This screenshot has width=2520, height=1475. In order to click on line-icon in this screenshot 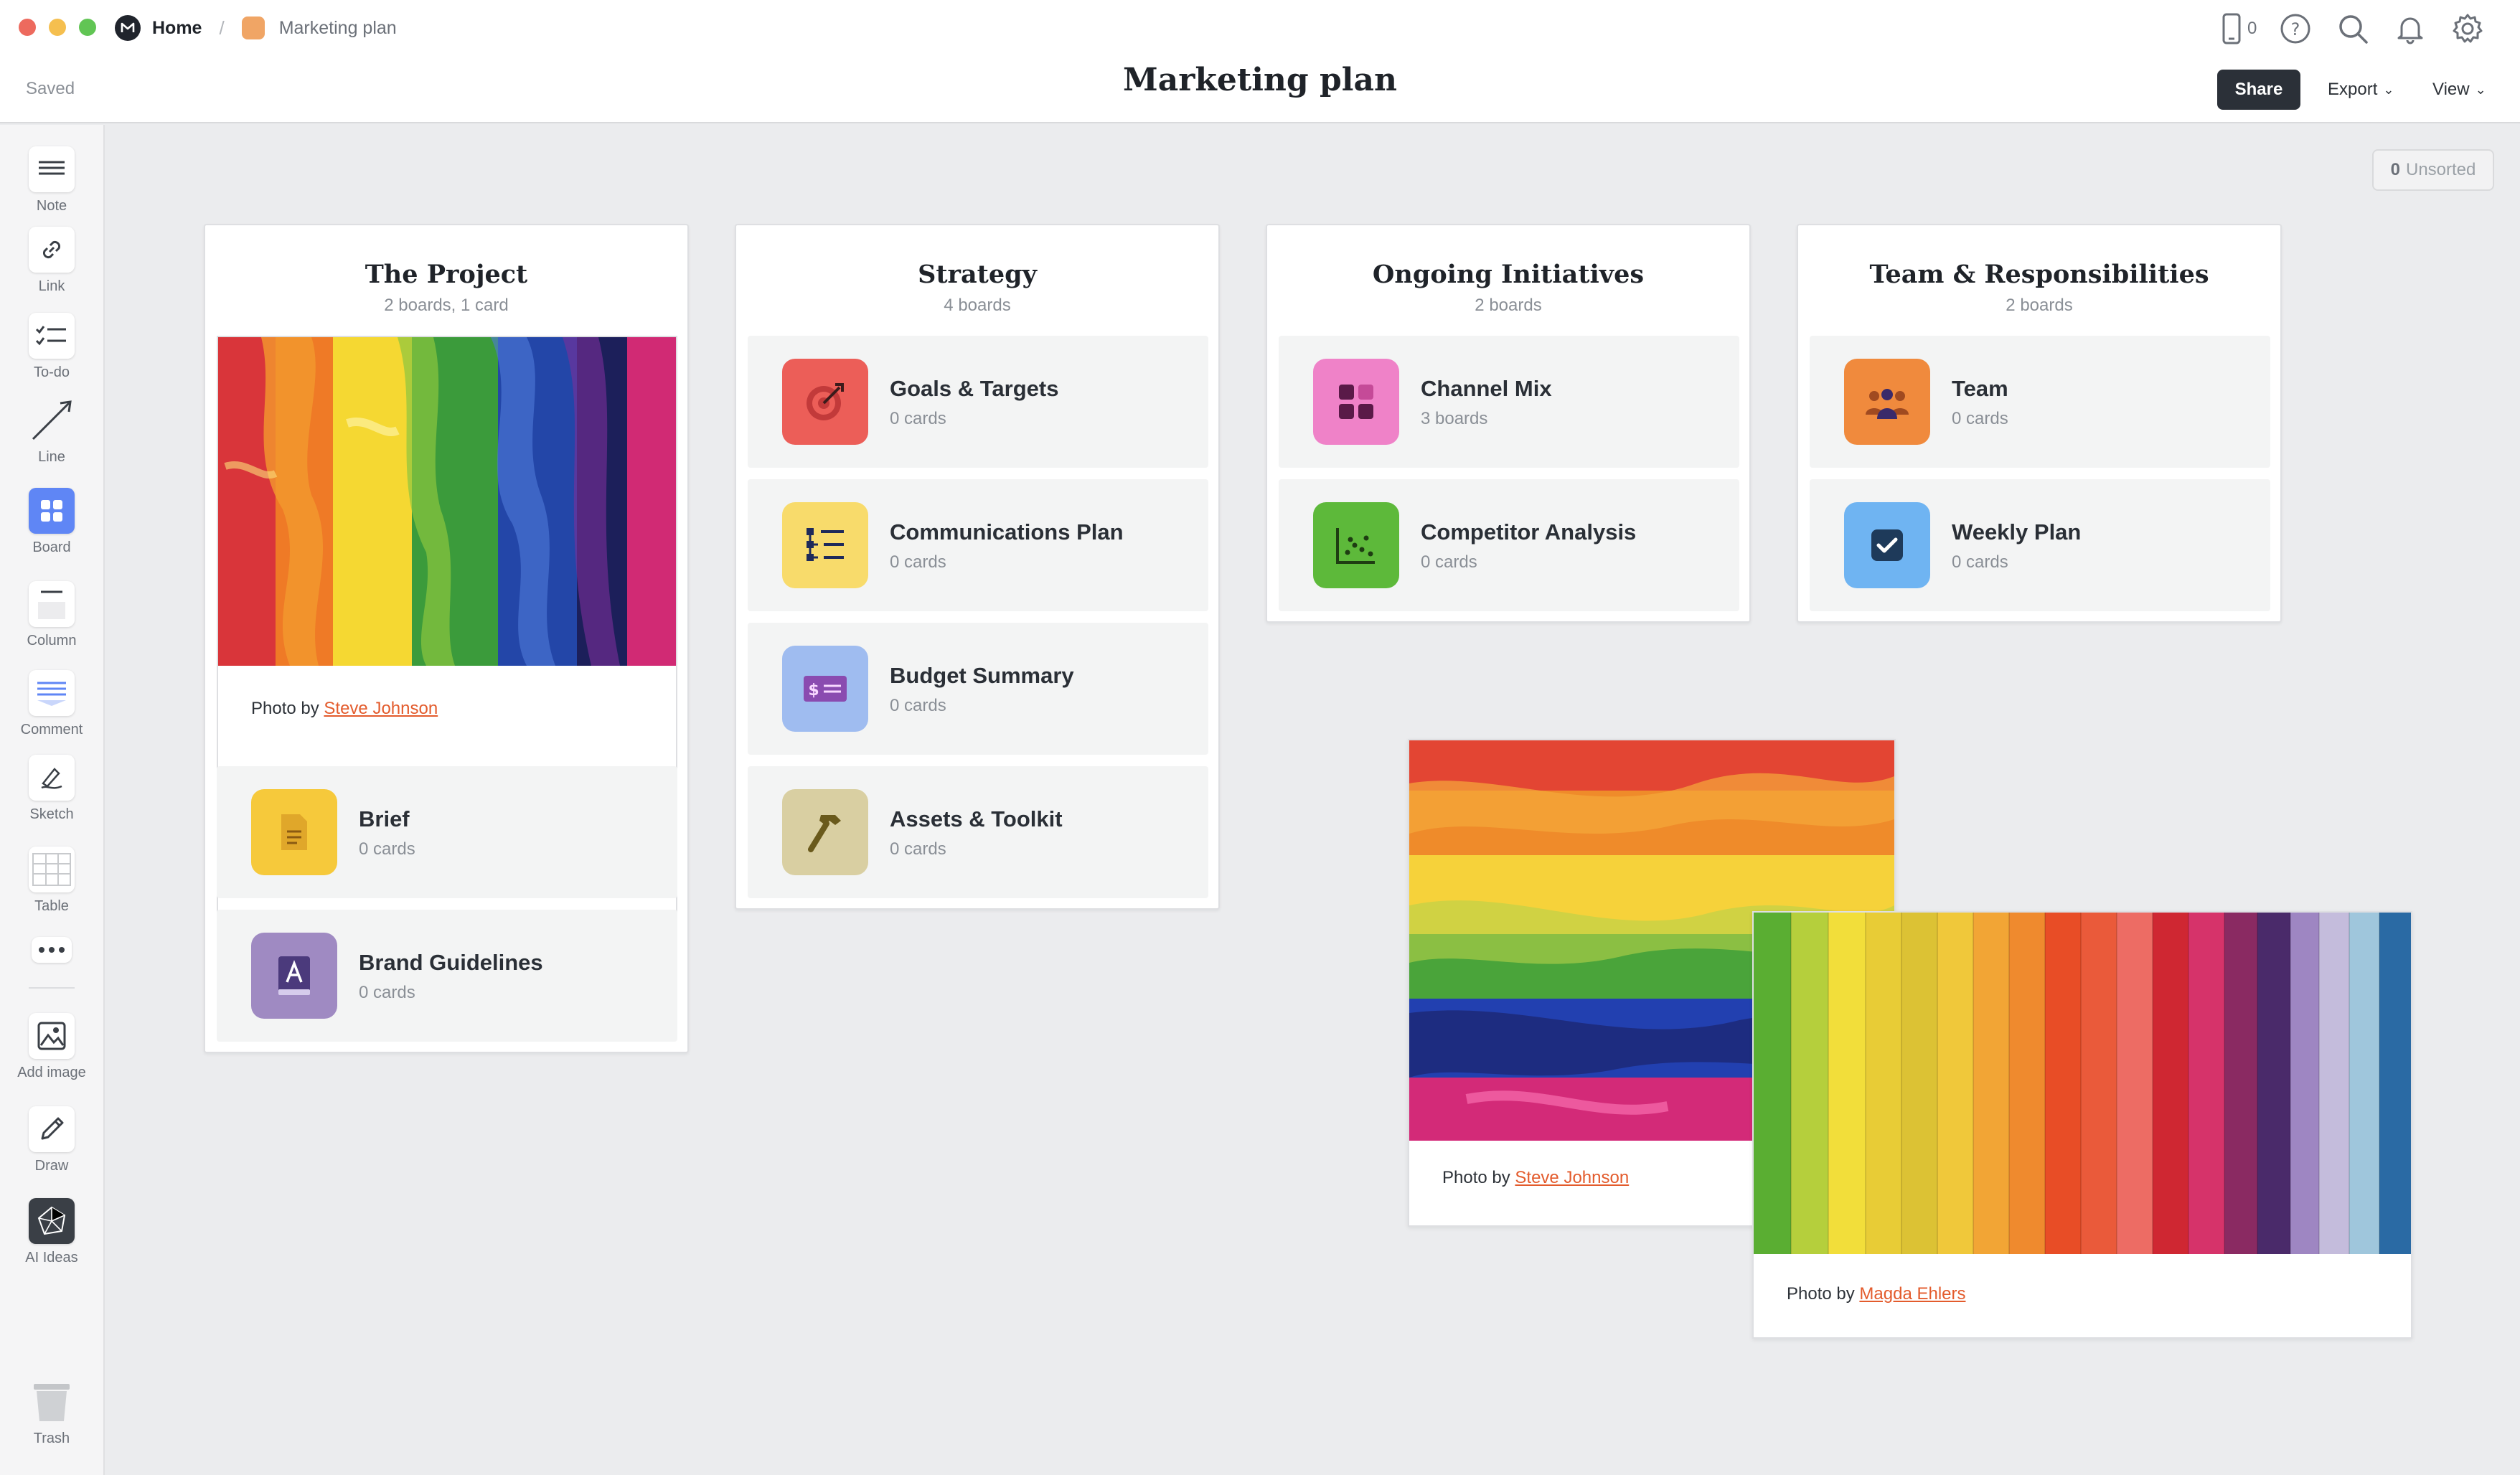, I will do `click(52, 420)`.